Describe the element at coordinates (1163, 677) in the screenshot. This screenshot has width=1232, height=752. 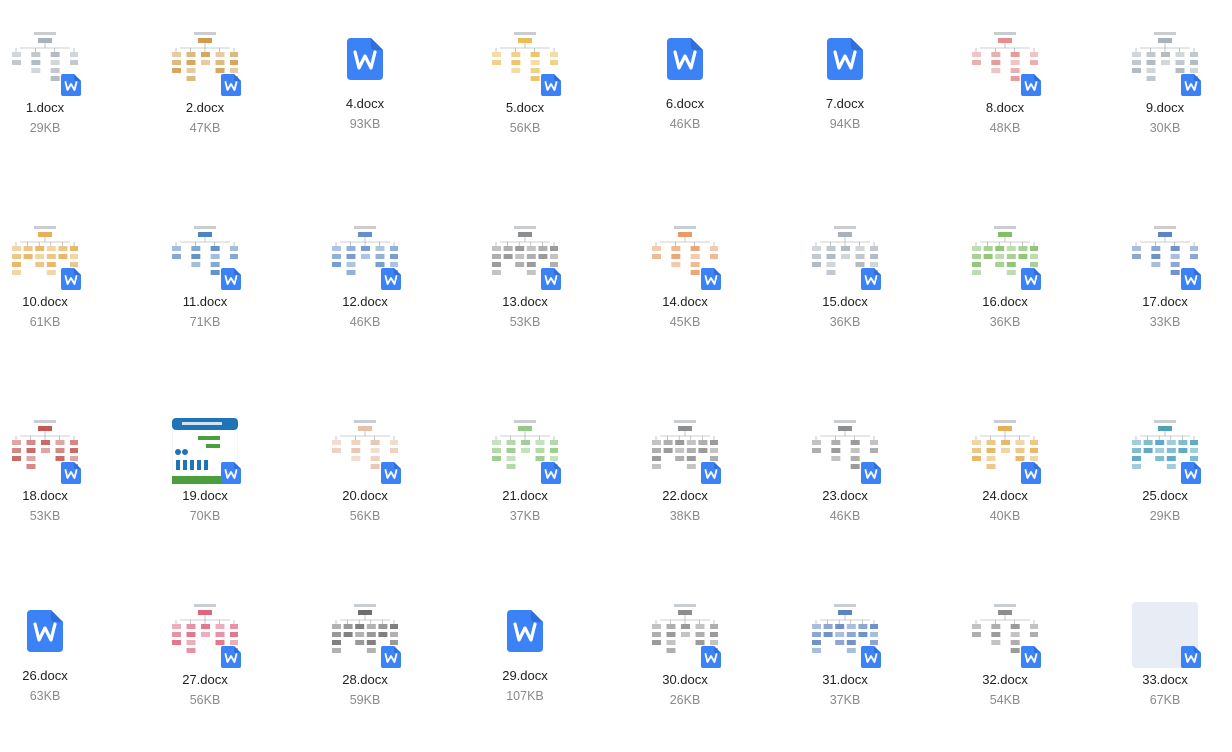
I see `file-item: 33.docx 67KB` at that location.